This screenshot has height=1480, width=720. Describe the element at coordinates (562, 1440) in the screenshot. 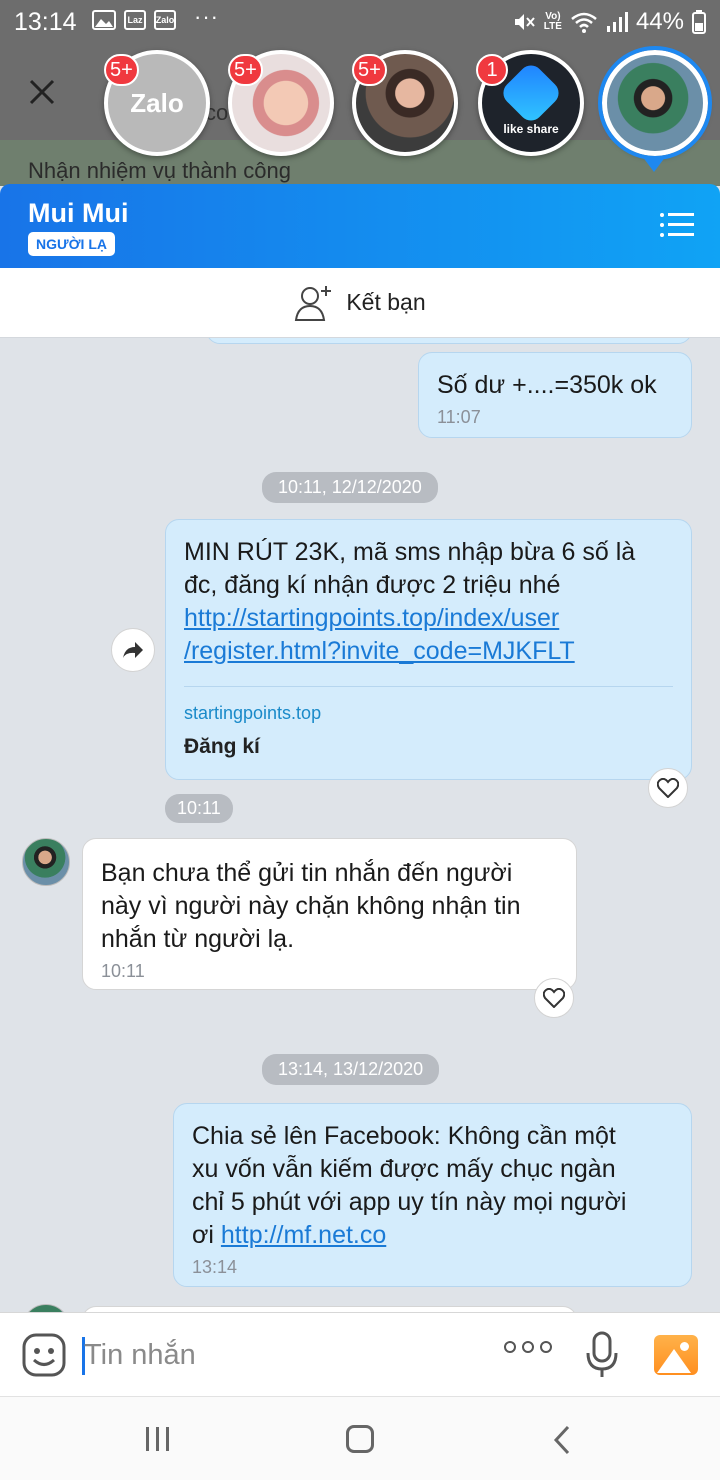

I see `back-icon` at that location.